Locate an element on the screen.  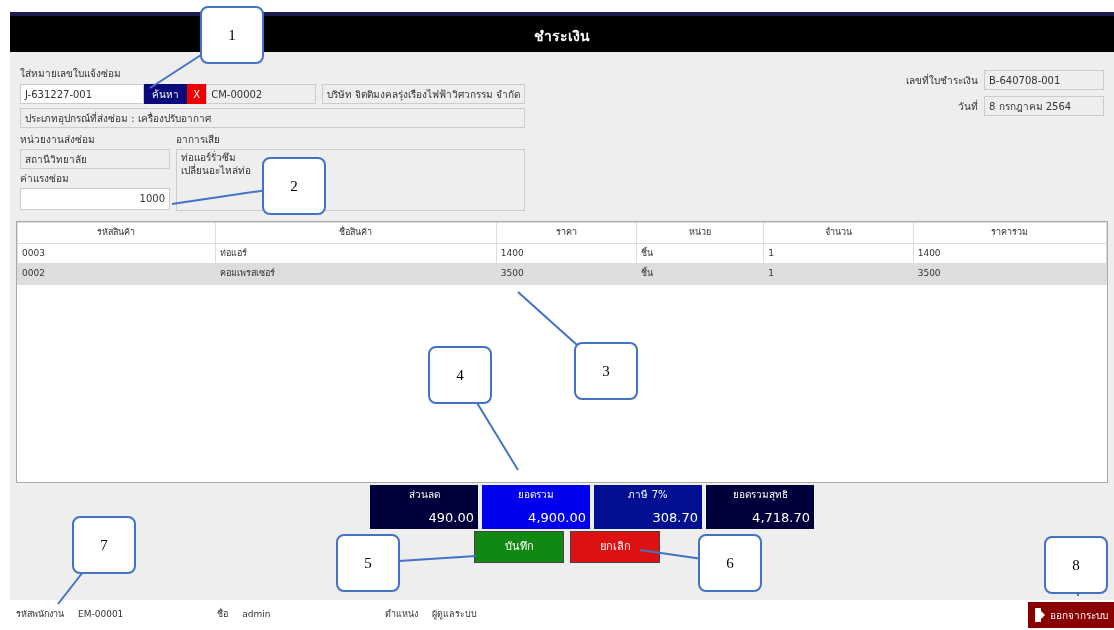
table-cell: คอมเพรสเซอร์ is located at coordinates (356, 273).